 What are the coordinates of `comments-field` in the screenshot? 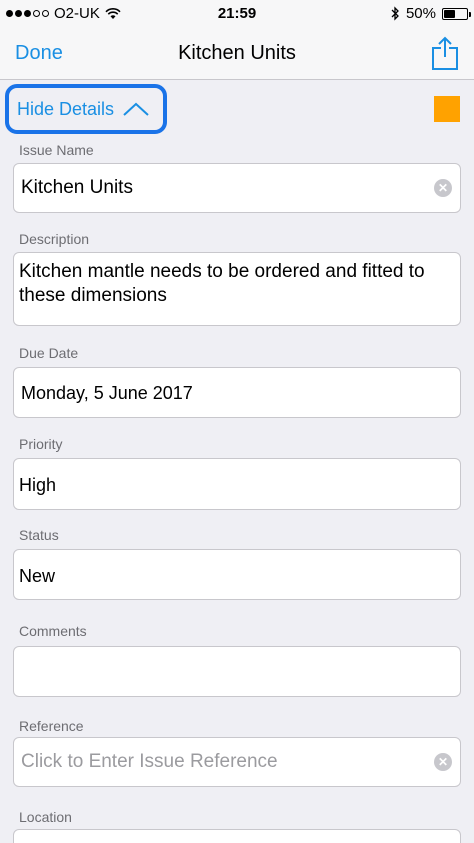 It's located at (237, 671).